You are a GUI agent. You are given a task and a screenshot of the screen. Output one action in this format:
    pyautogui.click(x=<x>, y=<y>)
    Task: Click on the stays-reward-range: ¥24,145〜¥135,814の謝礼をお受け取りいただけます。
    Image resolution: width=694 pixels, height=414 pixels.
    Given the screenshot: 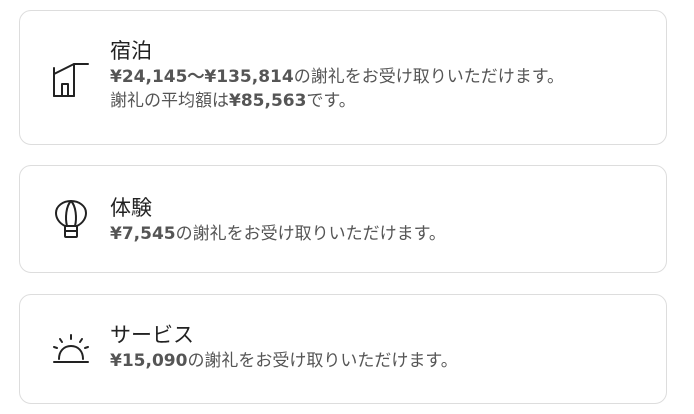 What is the action you would take?
    pyautogui.click(x=380, y=77)
    